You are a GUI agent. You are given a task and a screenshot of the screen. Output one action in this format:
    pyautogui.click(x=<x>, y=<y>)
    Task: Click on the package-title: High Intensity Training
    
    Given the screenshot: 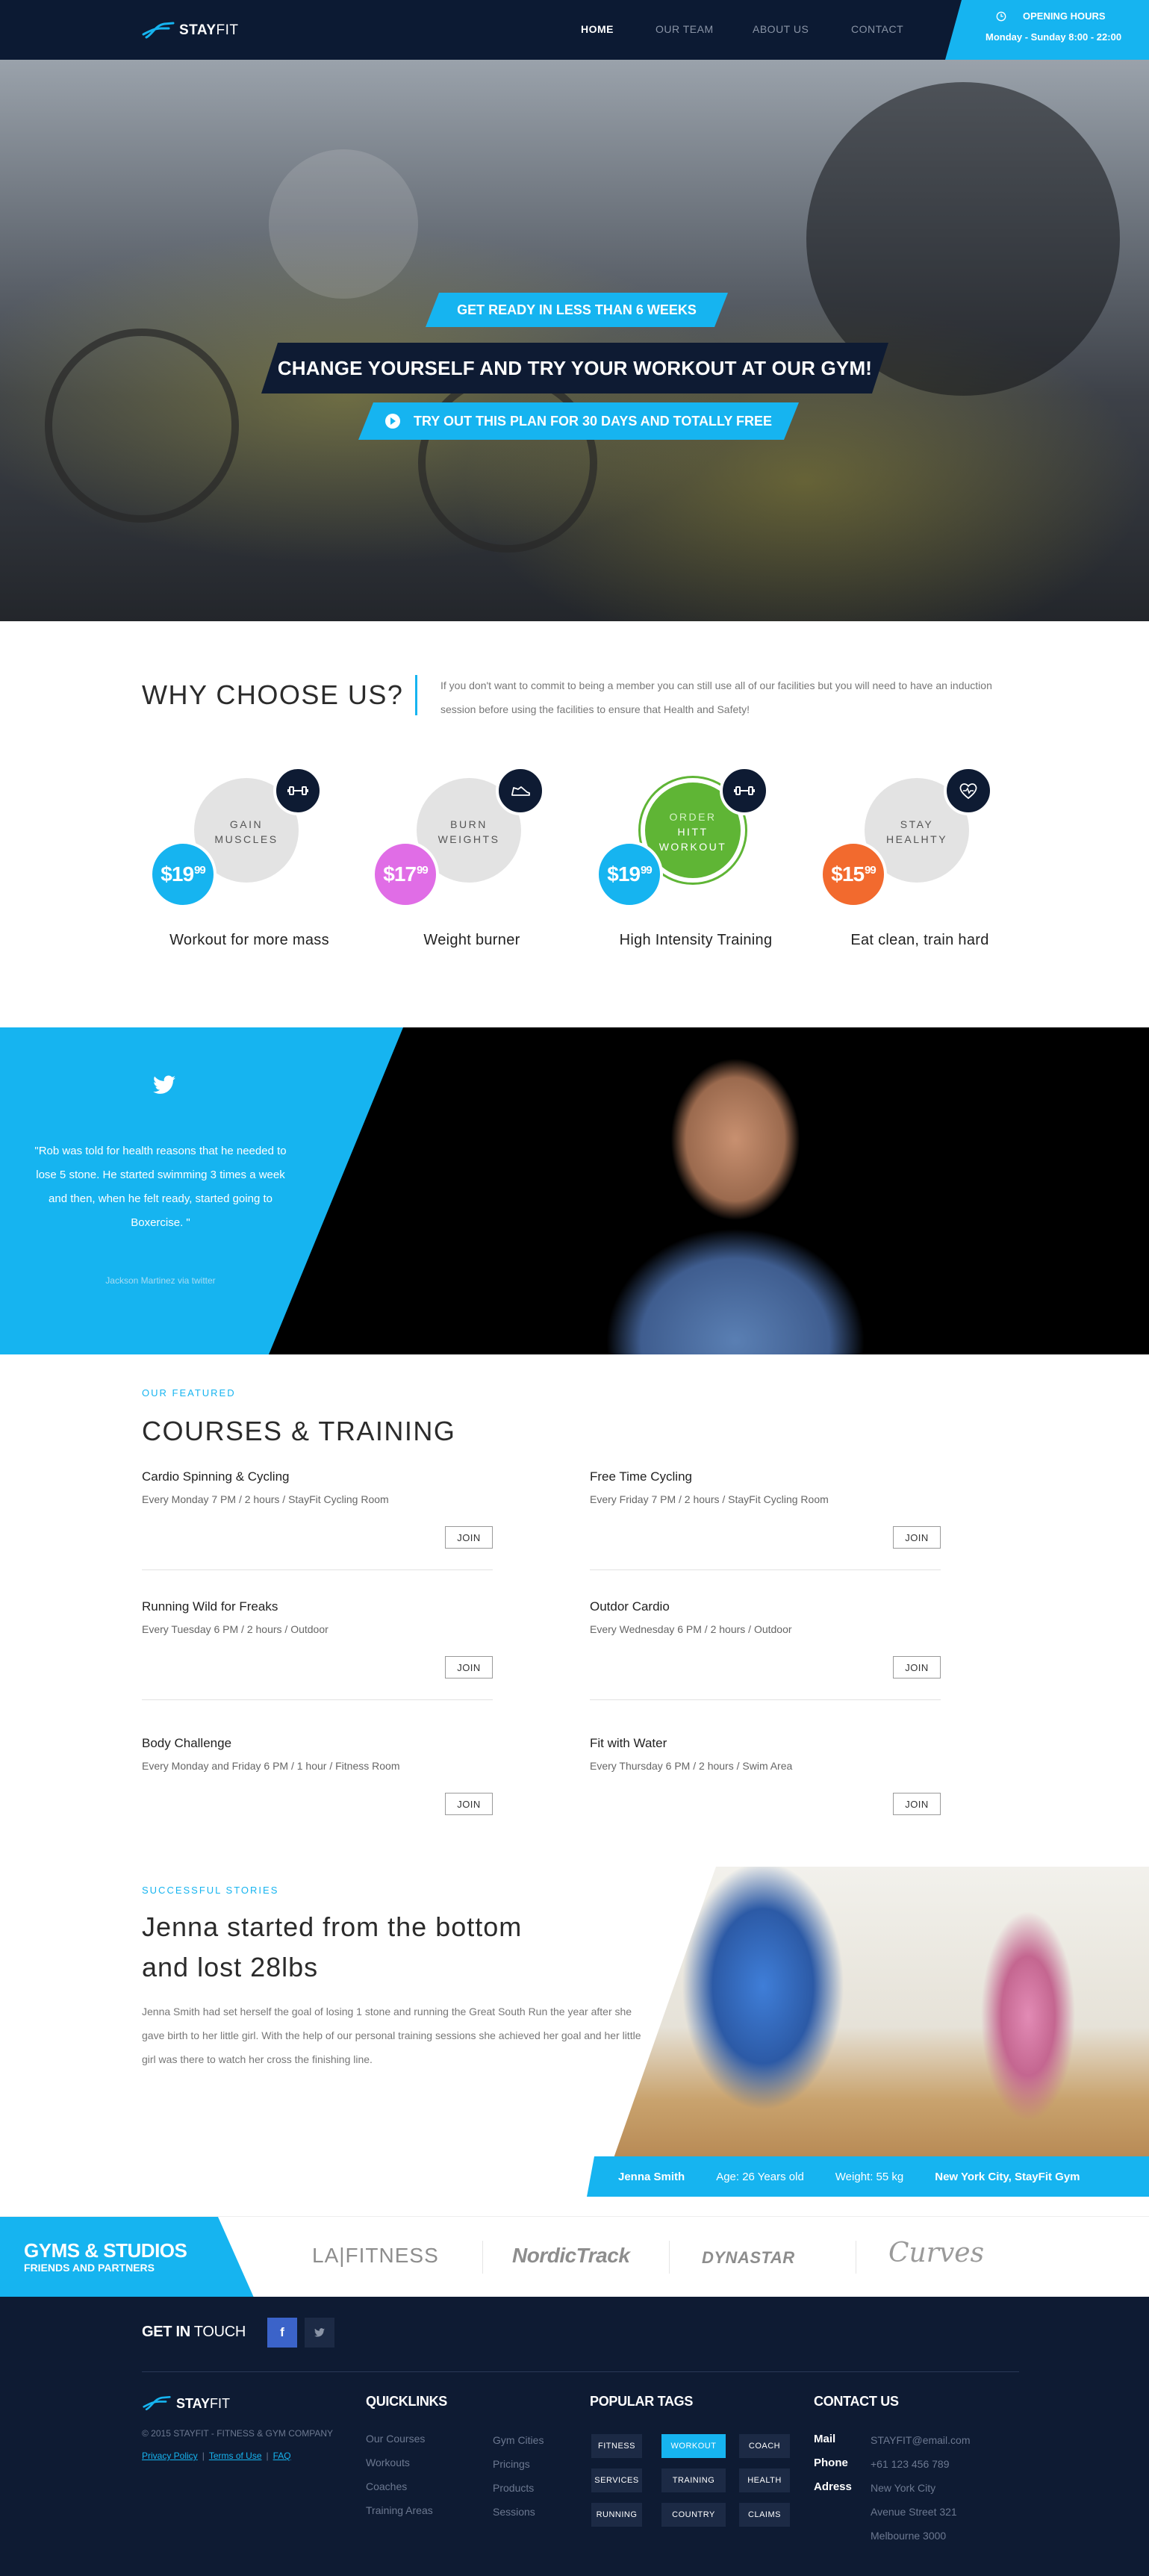 What is the action you would take?
    pyautogui.click(x=696, y=940)
    